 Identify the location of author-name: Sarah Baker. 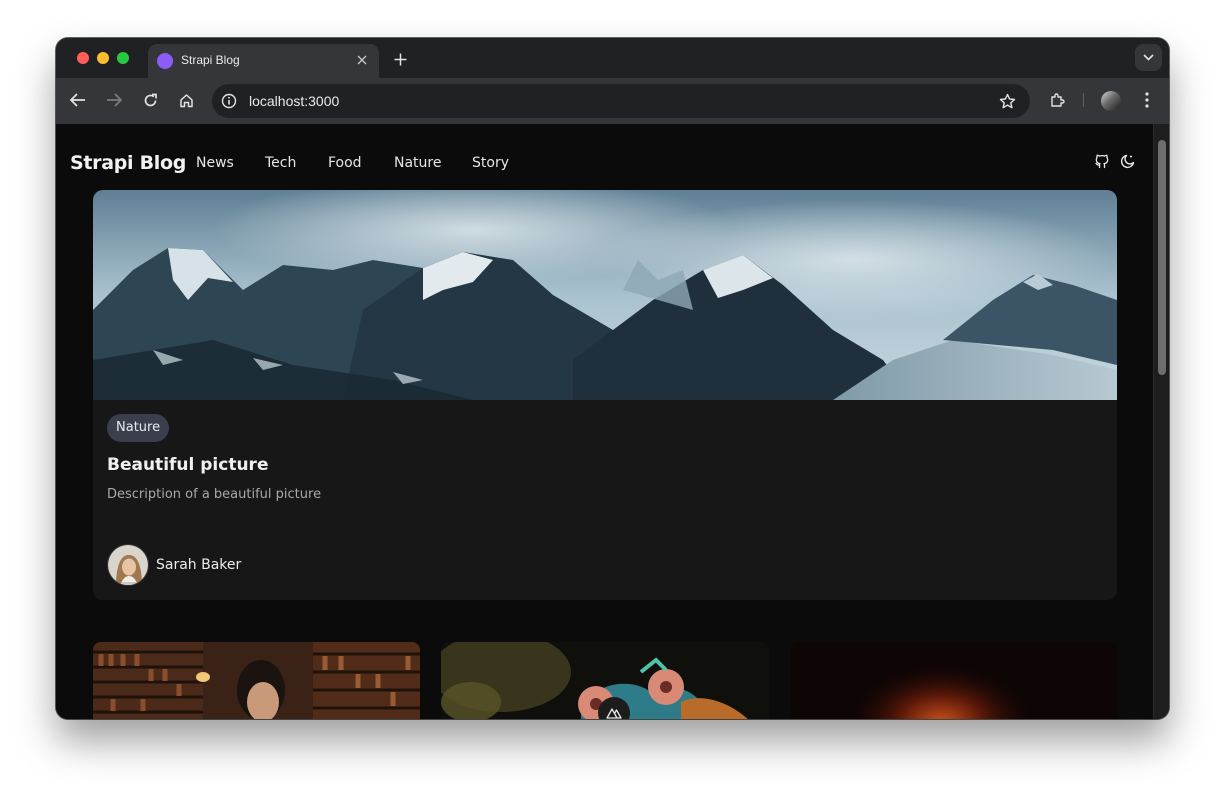
(198, 565).